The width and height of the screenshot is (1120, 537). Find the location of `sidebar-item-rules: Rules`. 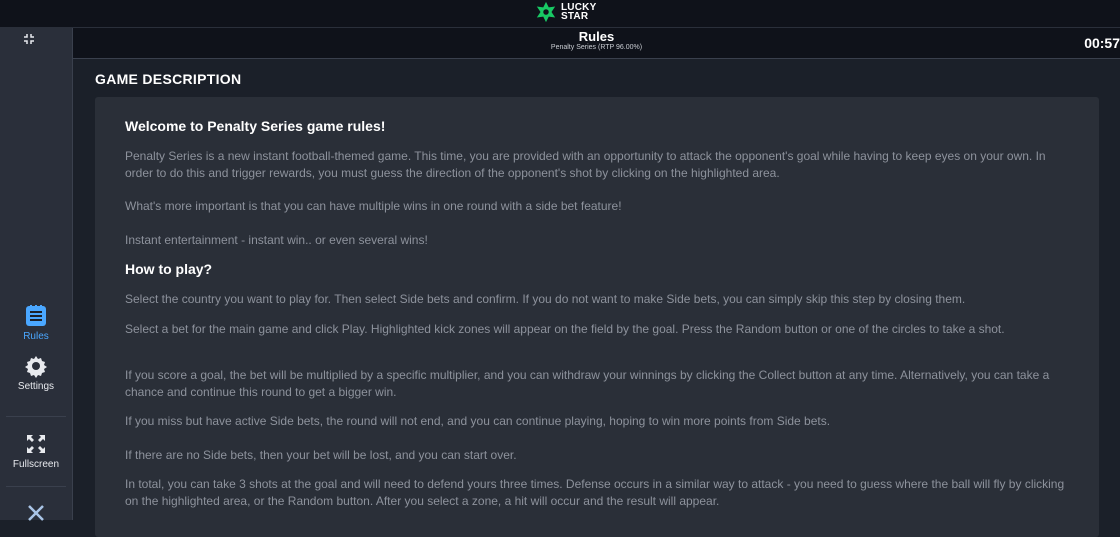

sidebar-item-rules: Rules is located at coordinates (36, 323).